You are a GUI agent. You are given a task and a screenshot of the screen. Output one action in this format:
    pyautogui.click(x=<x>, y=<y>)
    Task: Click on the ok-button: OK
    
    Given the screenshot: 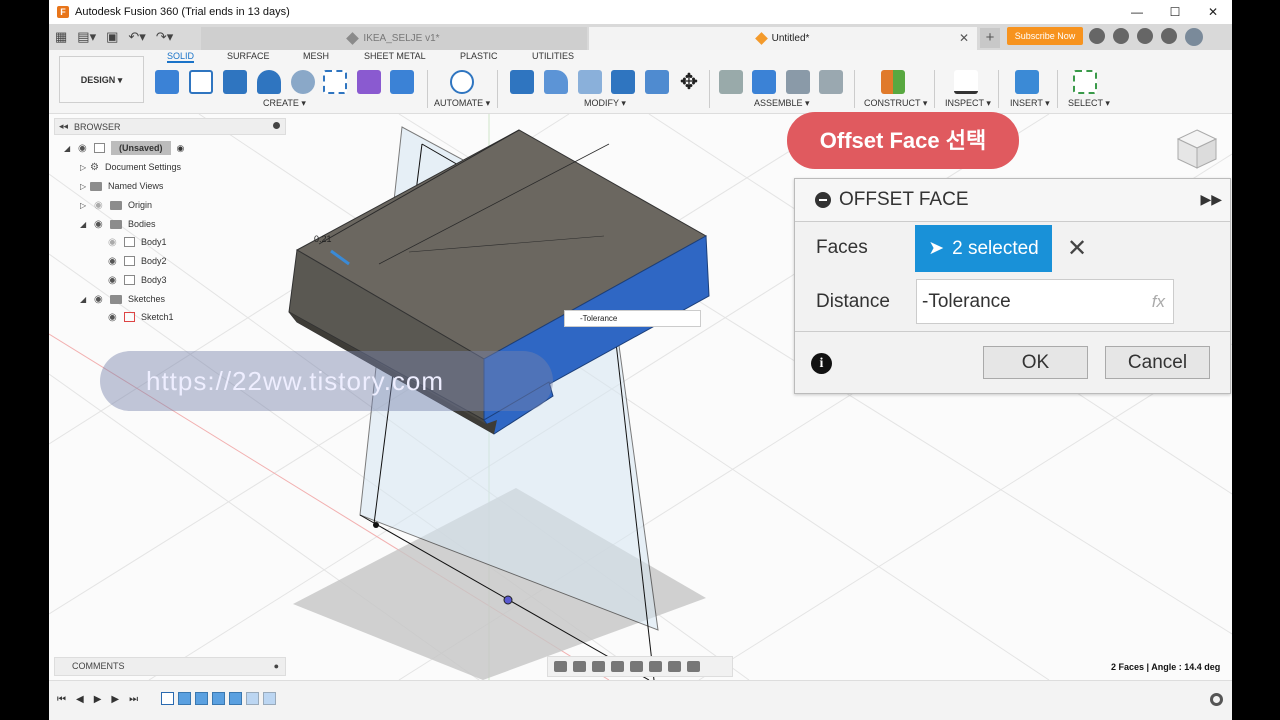 What is the action you would take?
    pyautogui.click(x=1035, y=362)
    